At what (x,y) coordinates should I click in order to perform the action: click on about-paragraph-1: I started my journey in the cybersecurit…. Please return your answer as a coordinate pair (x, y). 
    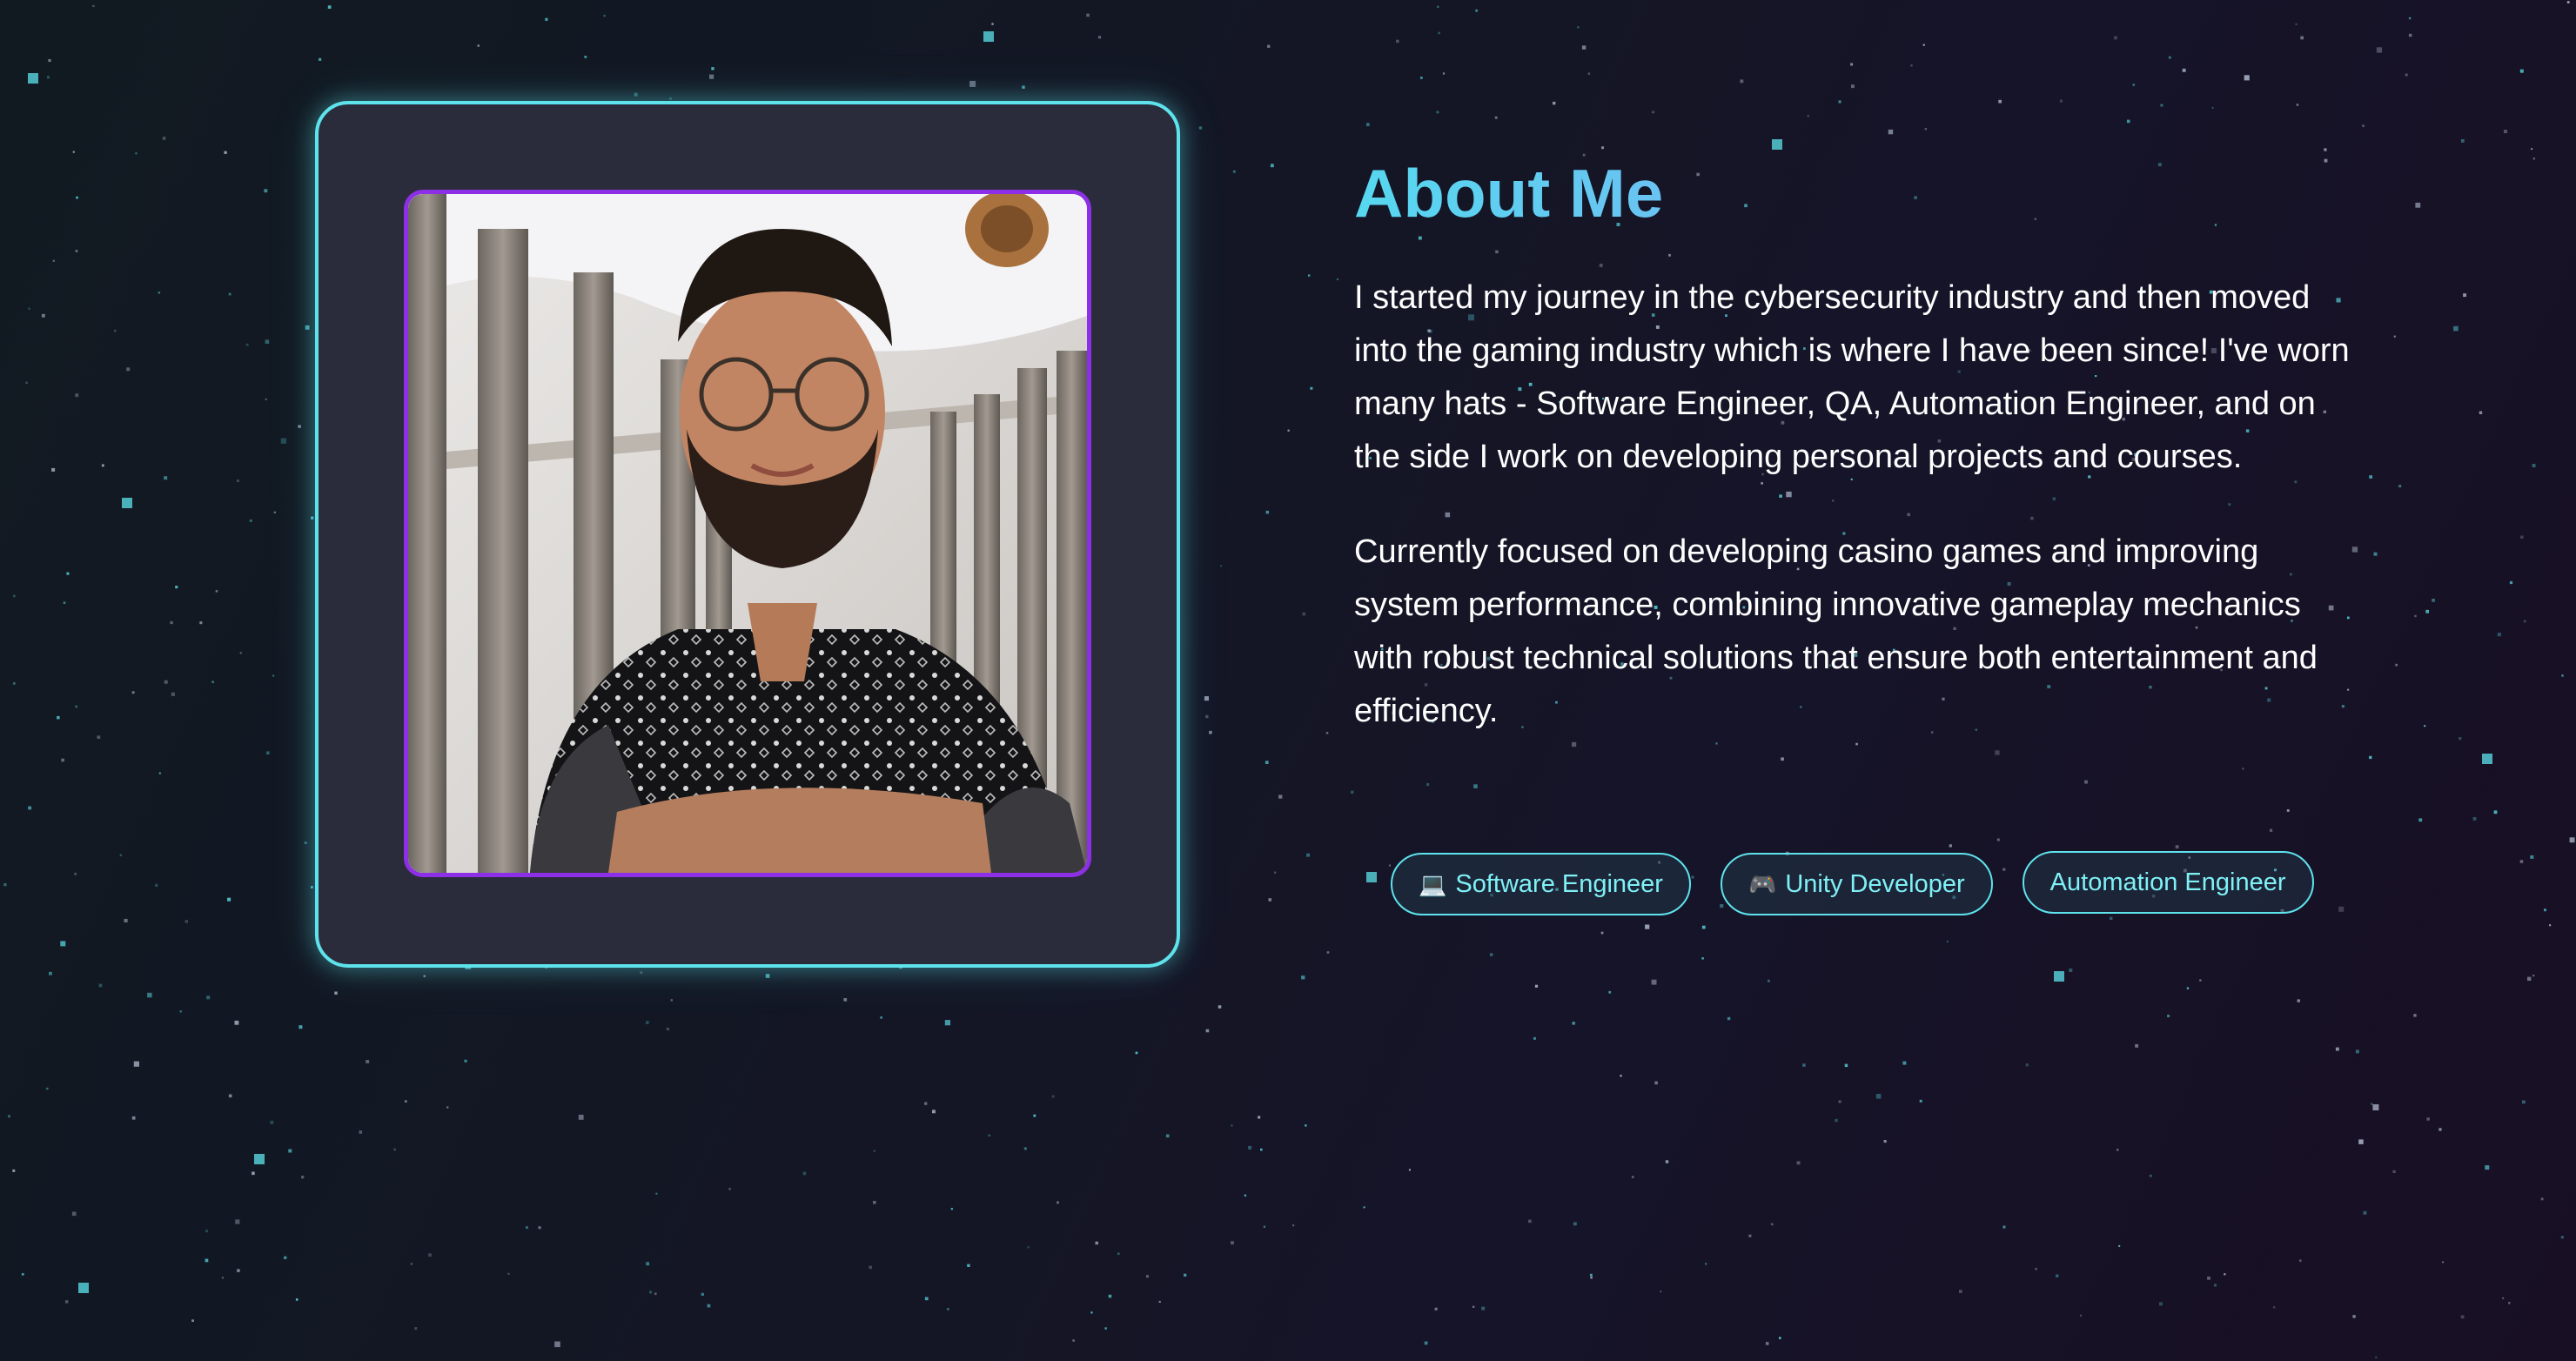
    Looking at the image, I should click on (1852, 377).